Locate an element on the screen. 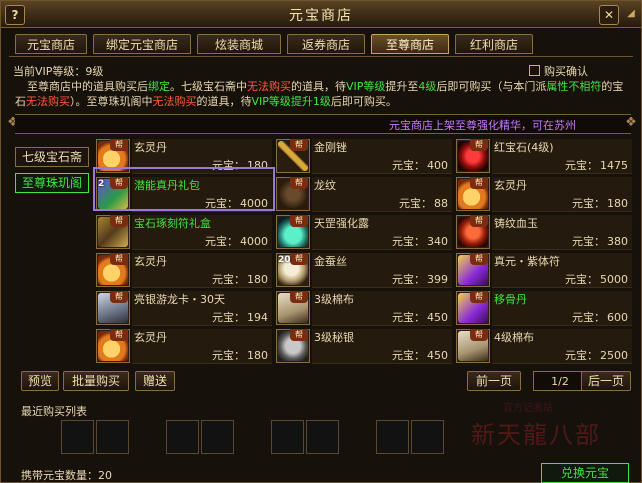 This screenshot has width=642, height=483. tab-yuanbao-shop: 元宝商店 is located at coordinates (51, 44).